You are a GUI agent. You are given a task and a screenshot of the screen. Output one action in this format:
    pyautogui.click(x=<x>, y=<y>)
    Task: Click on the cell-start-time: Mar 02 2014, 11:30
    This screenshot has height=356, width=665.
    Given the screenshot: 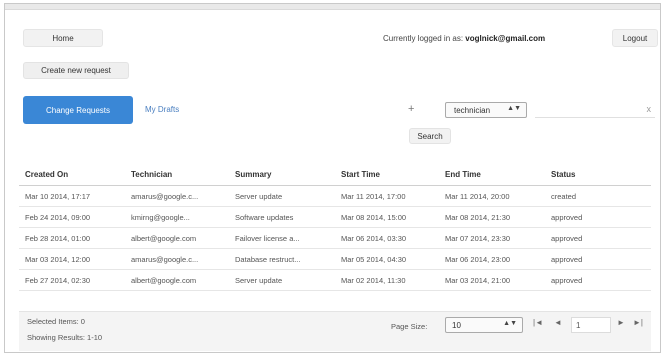 What is the action you would take?
    pyautogui.click(x=373, y=280)
    